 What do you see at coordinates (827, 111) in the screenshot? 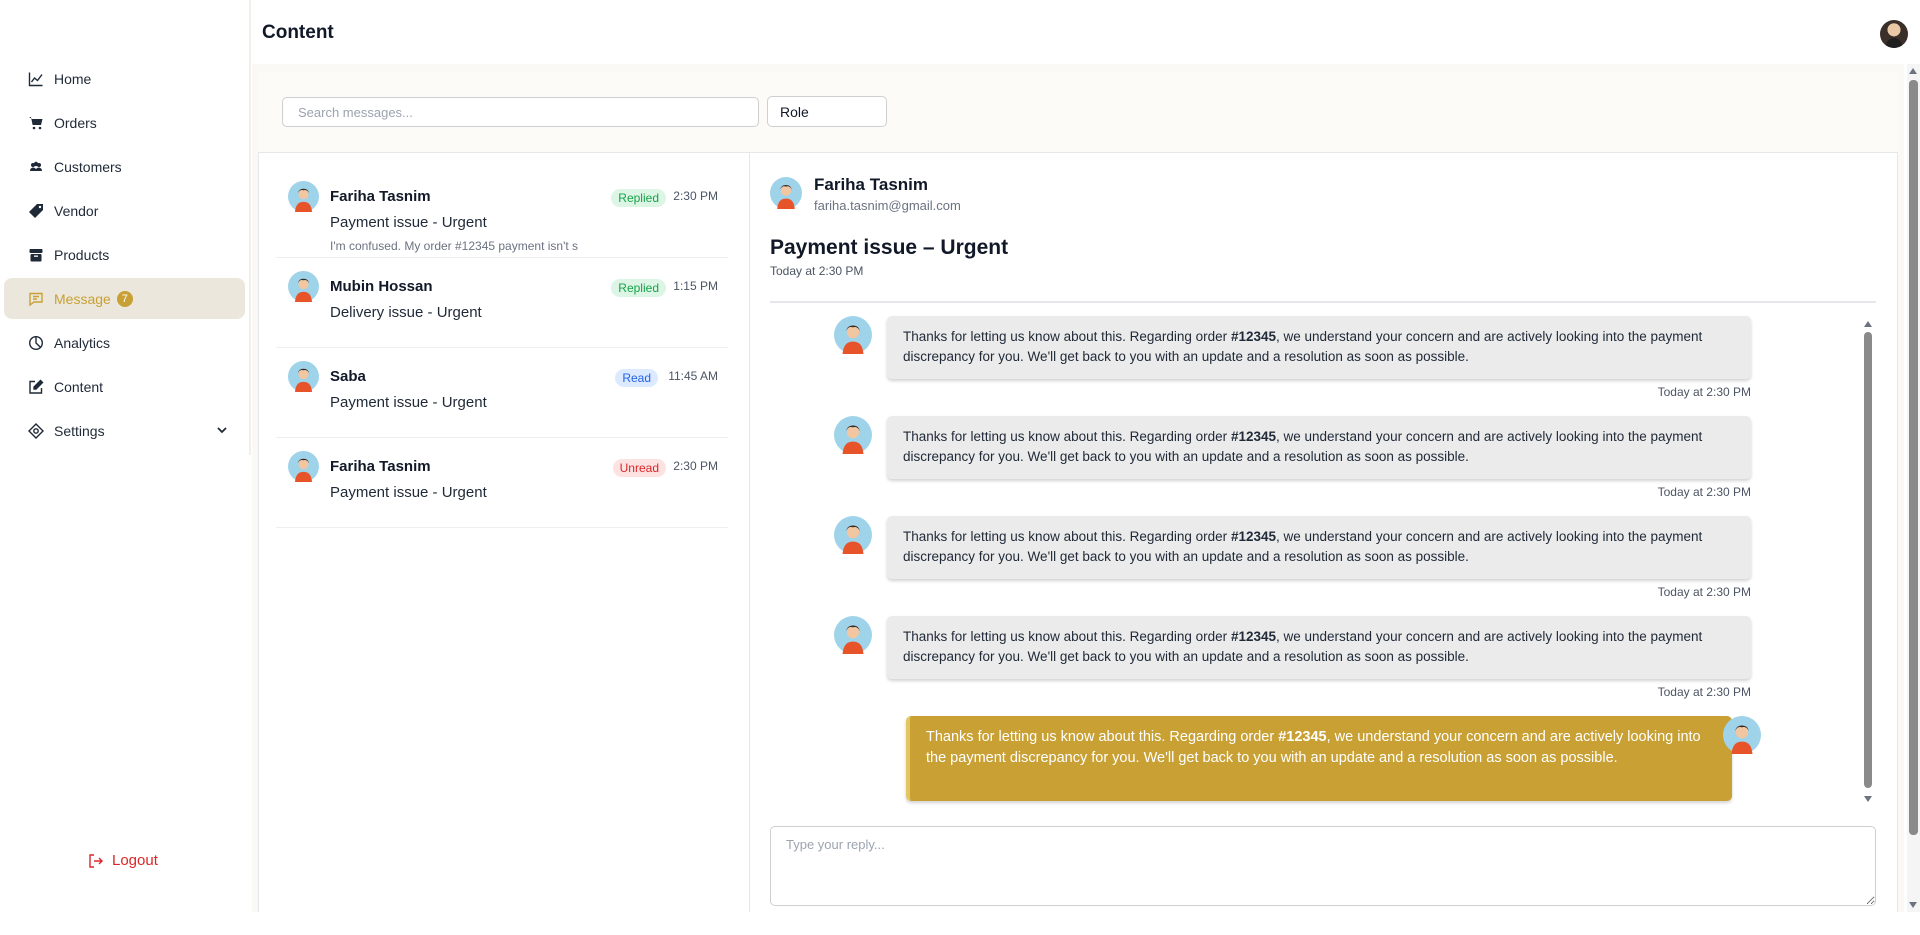
I see `role-select: Role` at bounding box center [827, 111].